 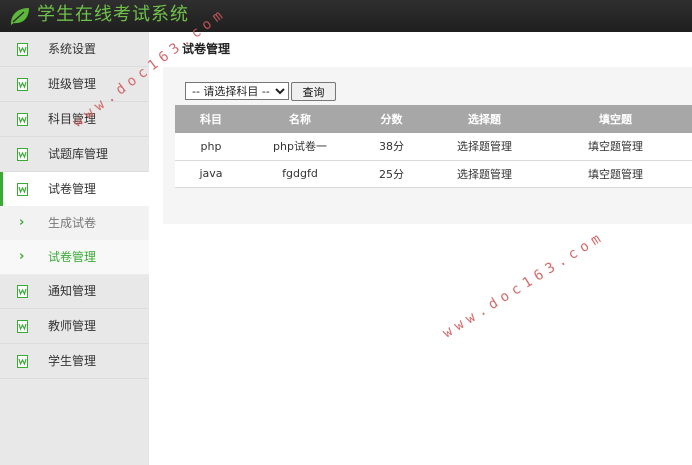 What do you see at coordinates (211, 174) in the screenshot?
I see `cell-subject: java` at bounding box center [211, 174].